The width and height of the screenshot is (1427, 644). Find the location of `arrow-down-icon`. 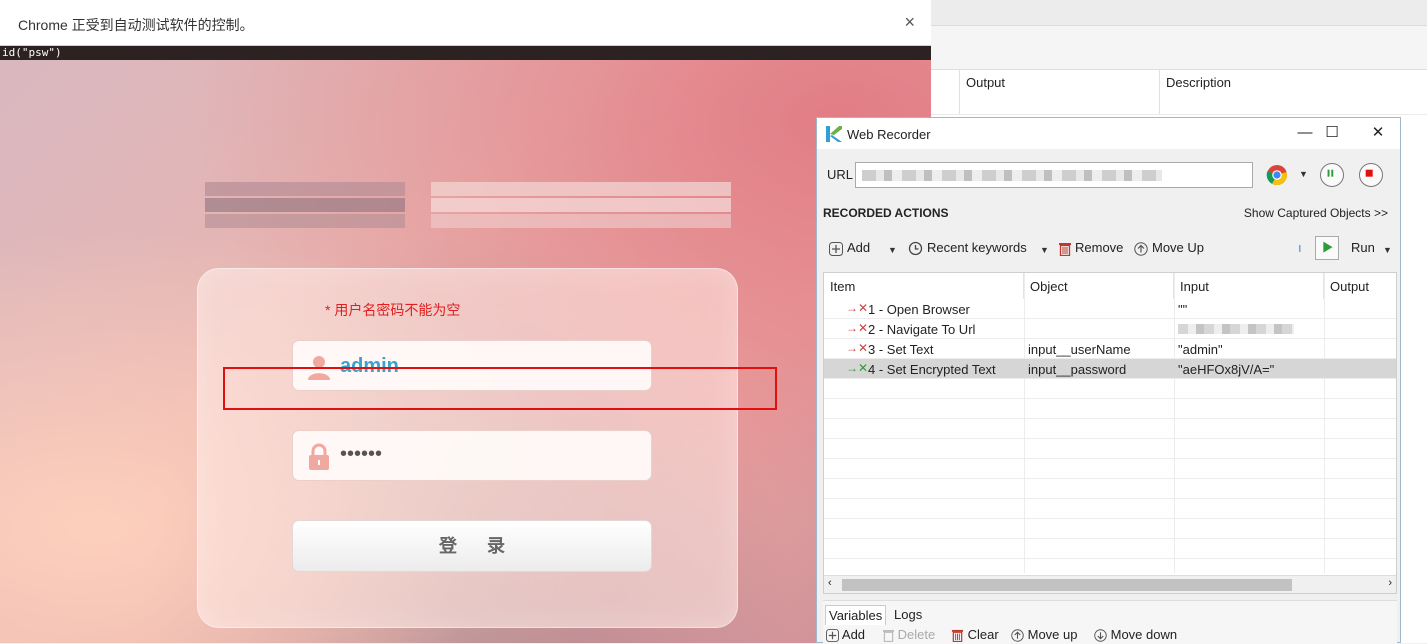

arrow-down-icon is located at coordinates (1100, 635).